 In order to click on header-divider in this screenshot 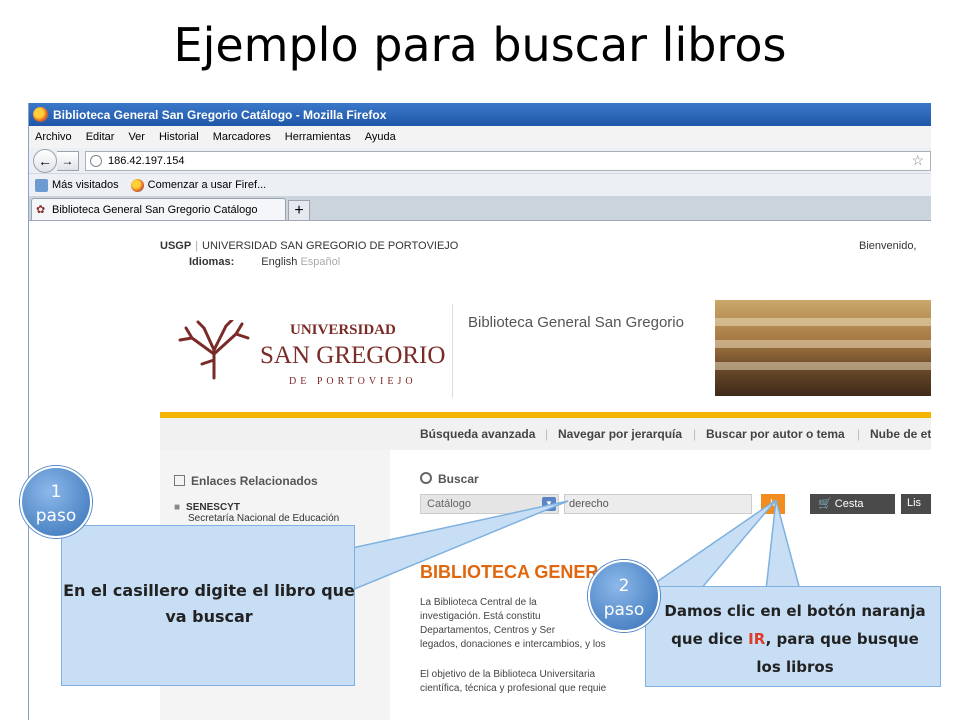, I will do `click(452, 351)`.